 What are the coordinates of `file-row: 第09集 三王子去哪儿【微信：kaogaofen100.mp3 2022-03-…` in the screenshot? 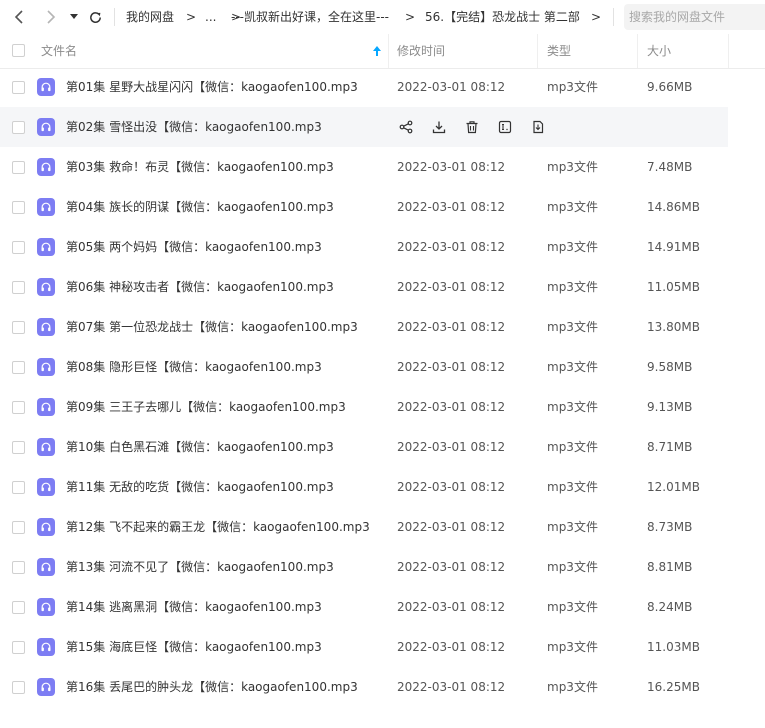 It's located at (382, 407).